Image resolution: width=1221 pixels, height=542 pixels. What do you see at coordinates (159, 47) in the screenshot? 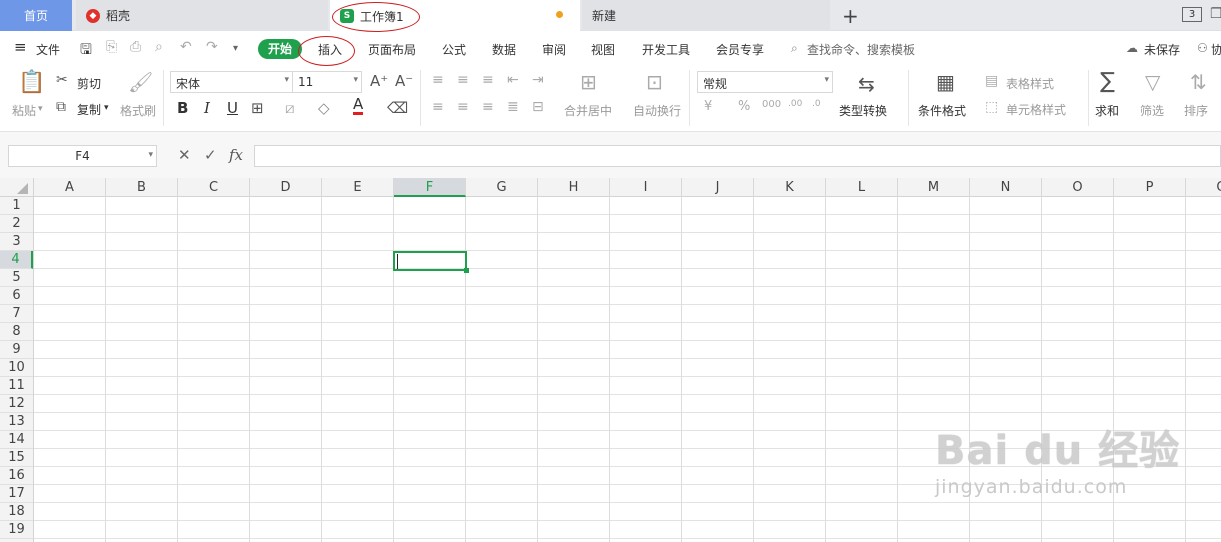
I see `print-preview-icon: ⌕` at bounding box center [159, 47].